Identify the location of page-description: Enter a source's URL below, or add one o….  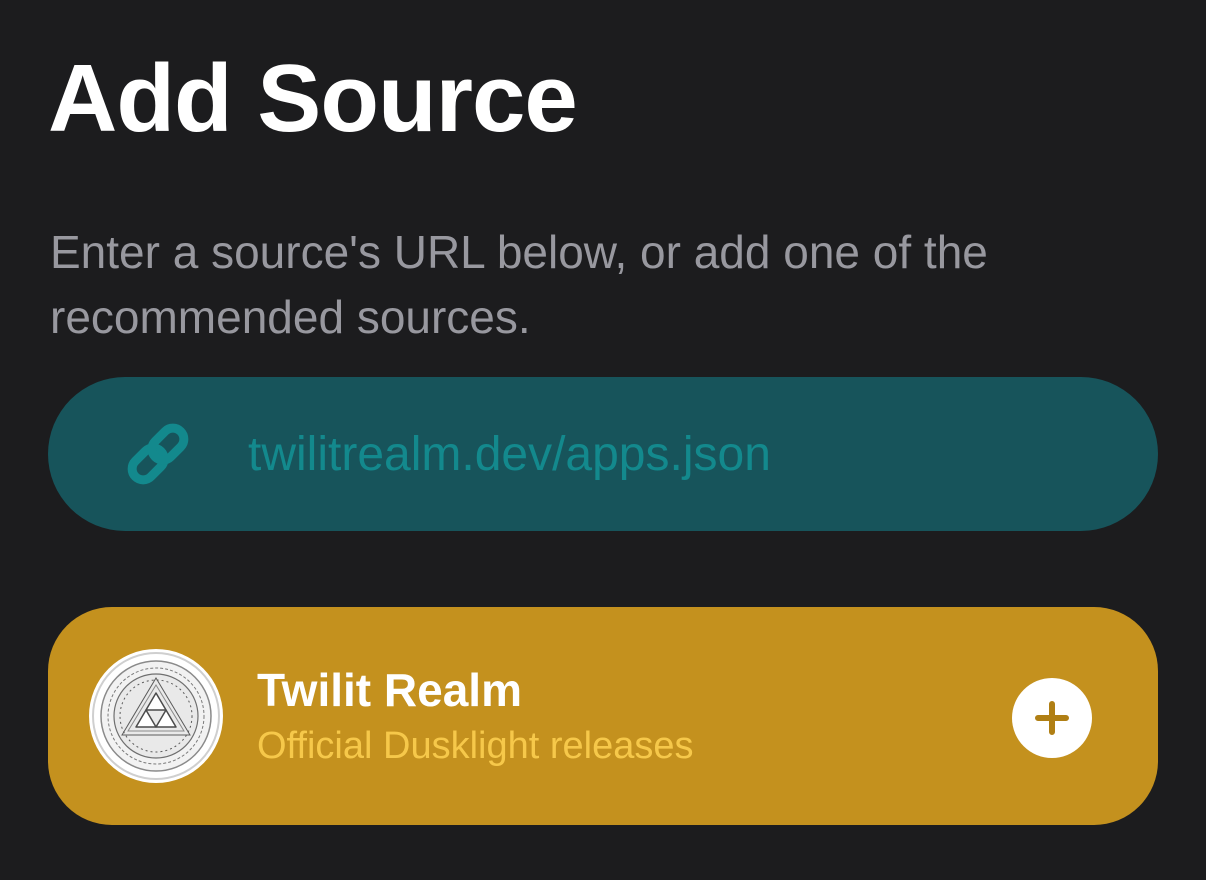
(519, 284).